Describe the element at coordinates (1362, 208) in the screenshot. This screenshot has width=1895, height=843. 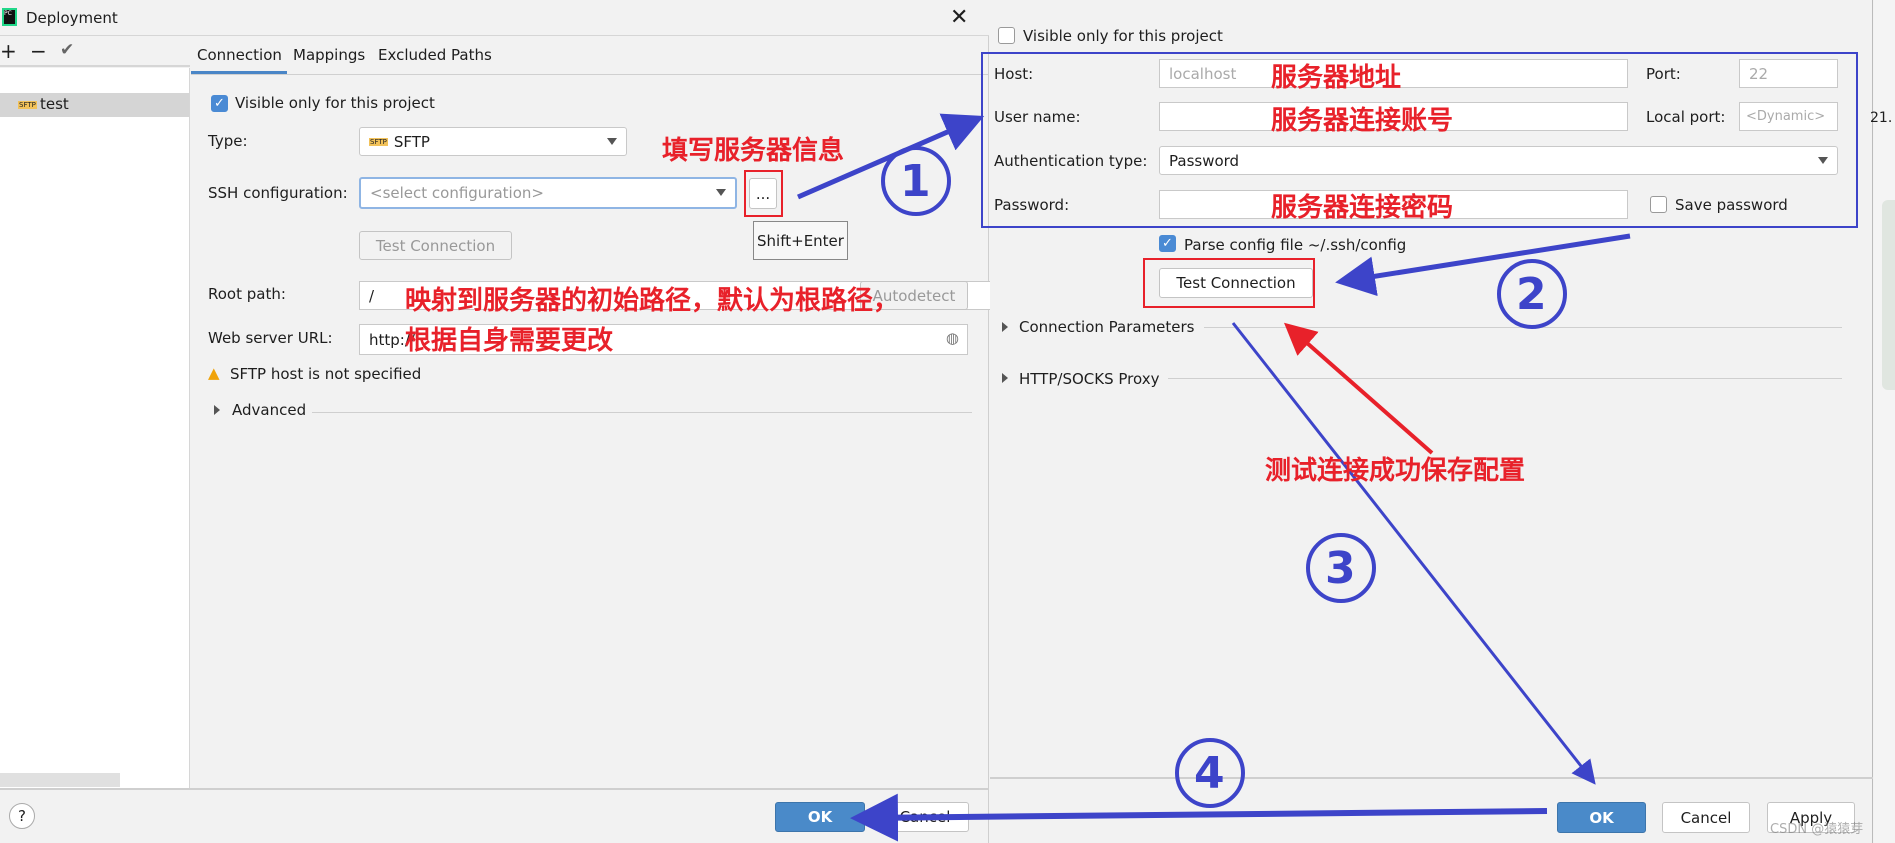
I see `annotation-password: 服务器连接密码` at that location.